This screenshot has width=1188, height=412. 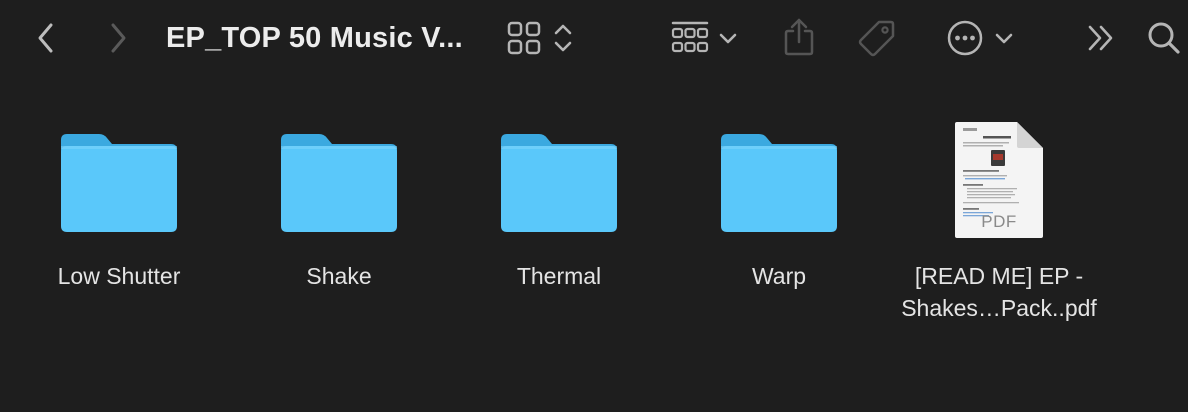 I want to click on toolbar-overflow-button, so click(x=1101, y=38).